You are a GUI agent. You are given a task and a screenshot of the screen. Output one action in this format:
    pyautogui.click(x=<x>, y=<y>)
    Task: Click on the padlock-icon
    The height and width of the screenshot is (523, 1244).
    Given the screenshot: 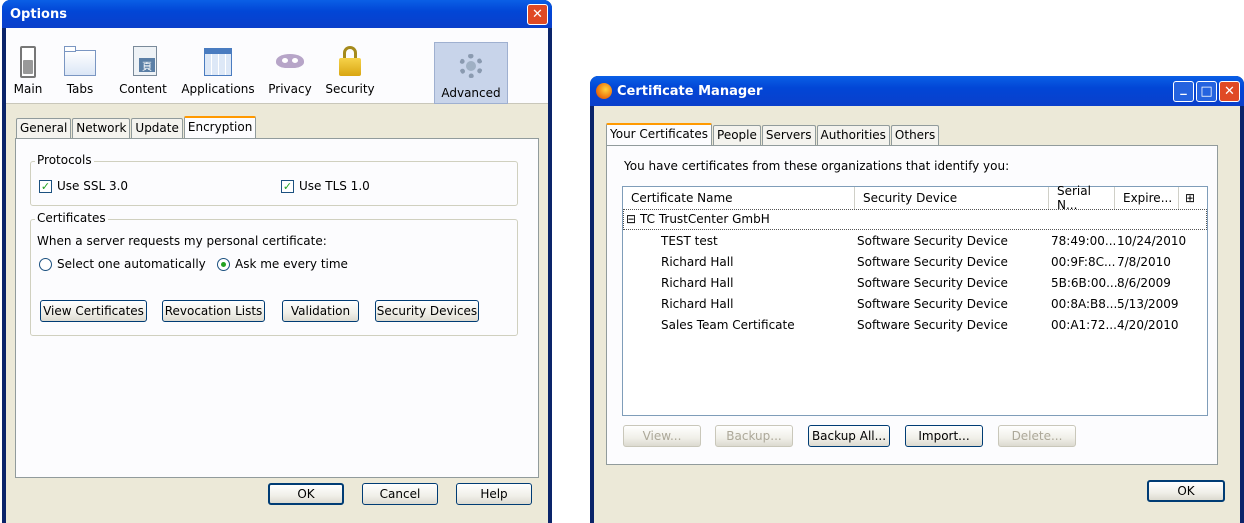 What is the action you would take?
    pyautogui.click(x=350, y=62)
    